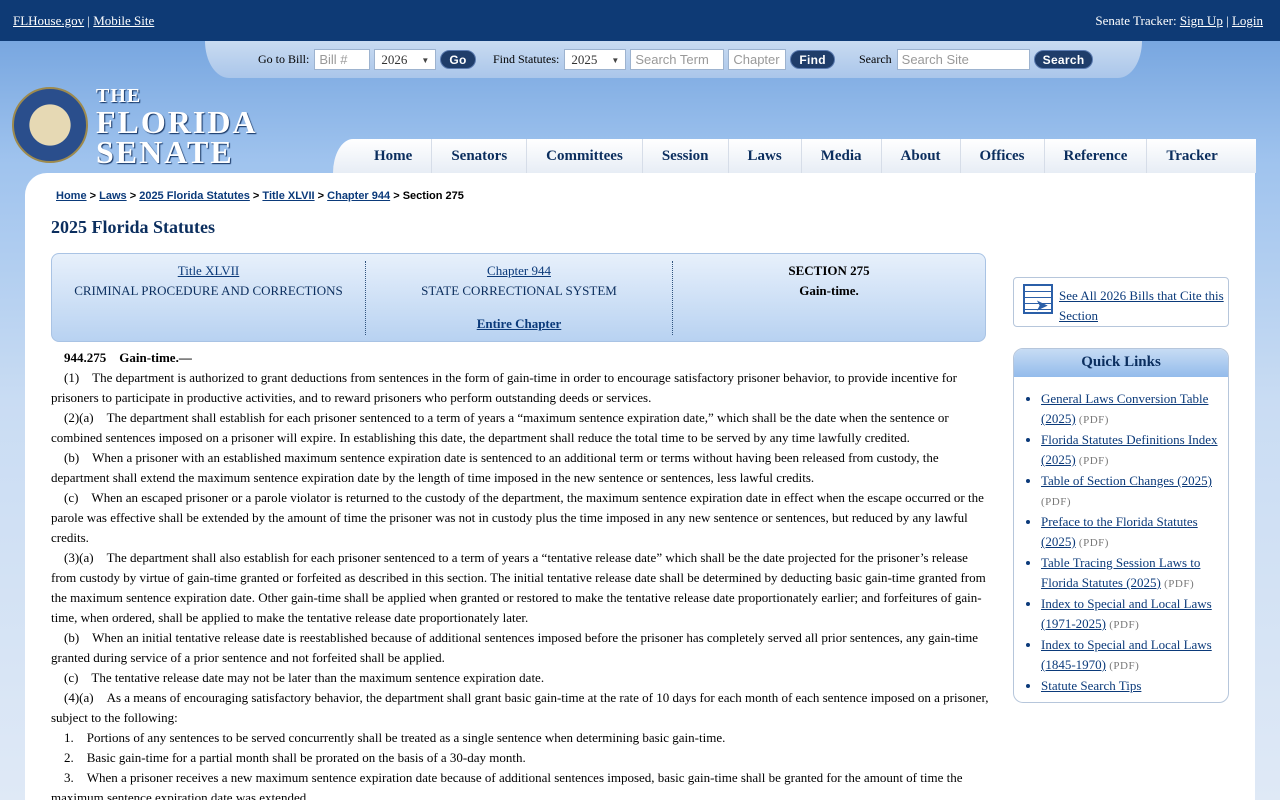 The width and height of the screenshot is (1280, 800). What do you see at coordinates (165, 152) in the screenshot?
I see `logo-senate: SENATE` at bounding box center [165, 152].